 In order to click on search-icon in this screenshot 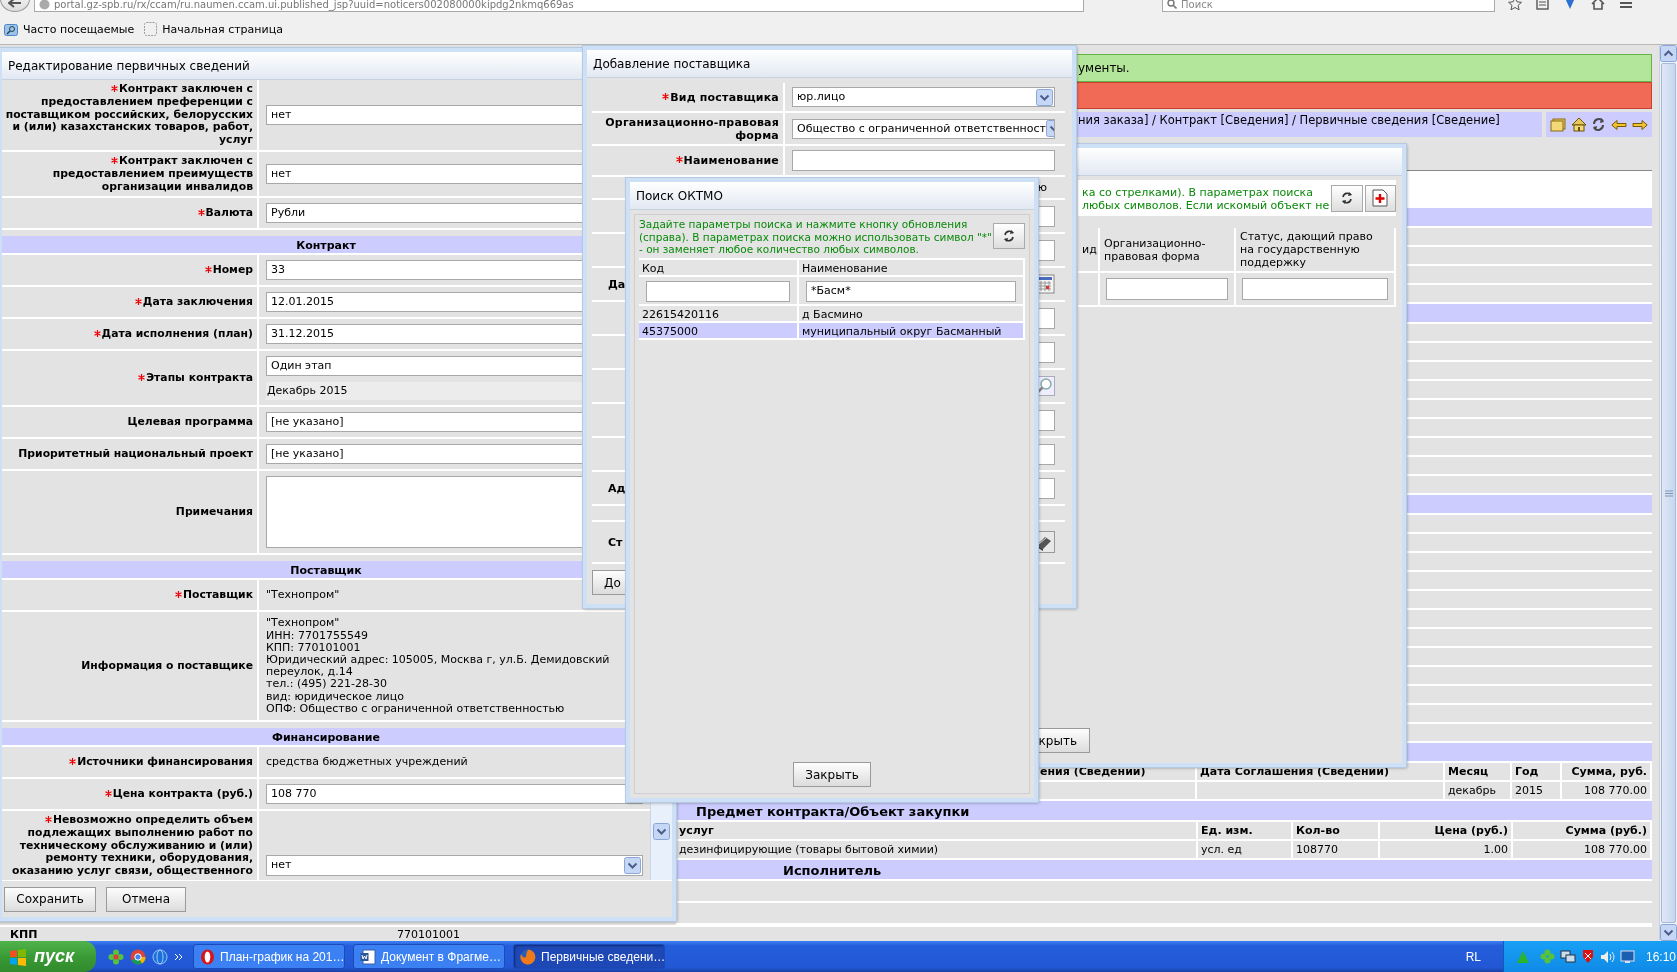, I will do `click(1172, 4)`.